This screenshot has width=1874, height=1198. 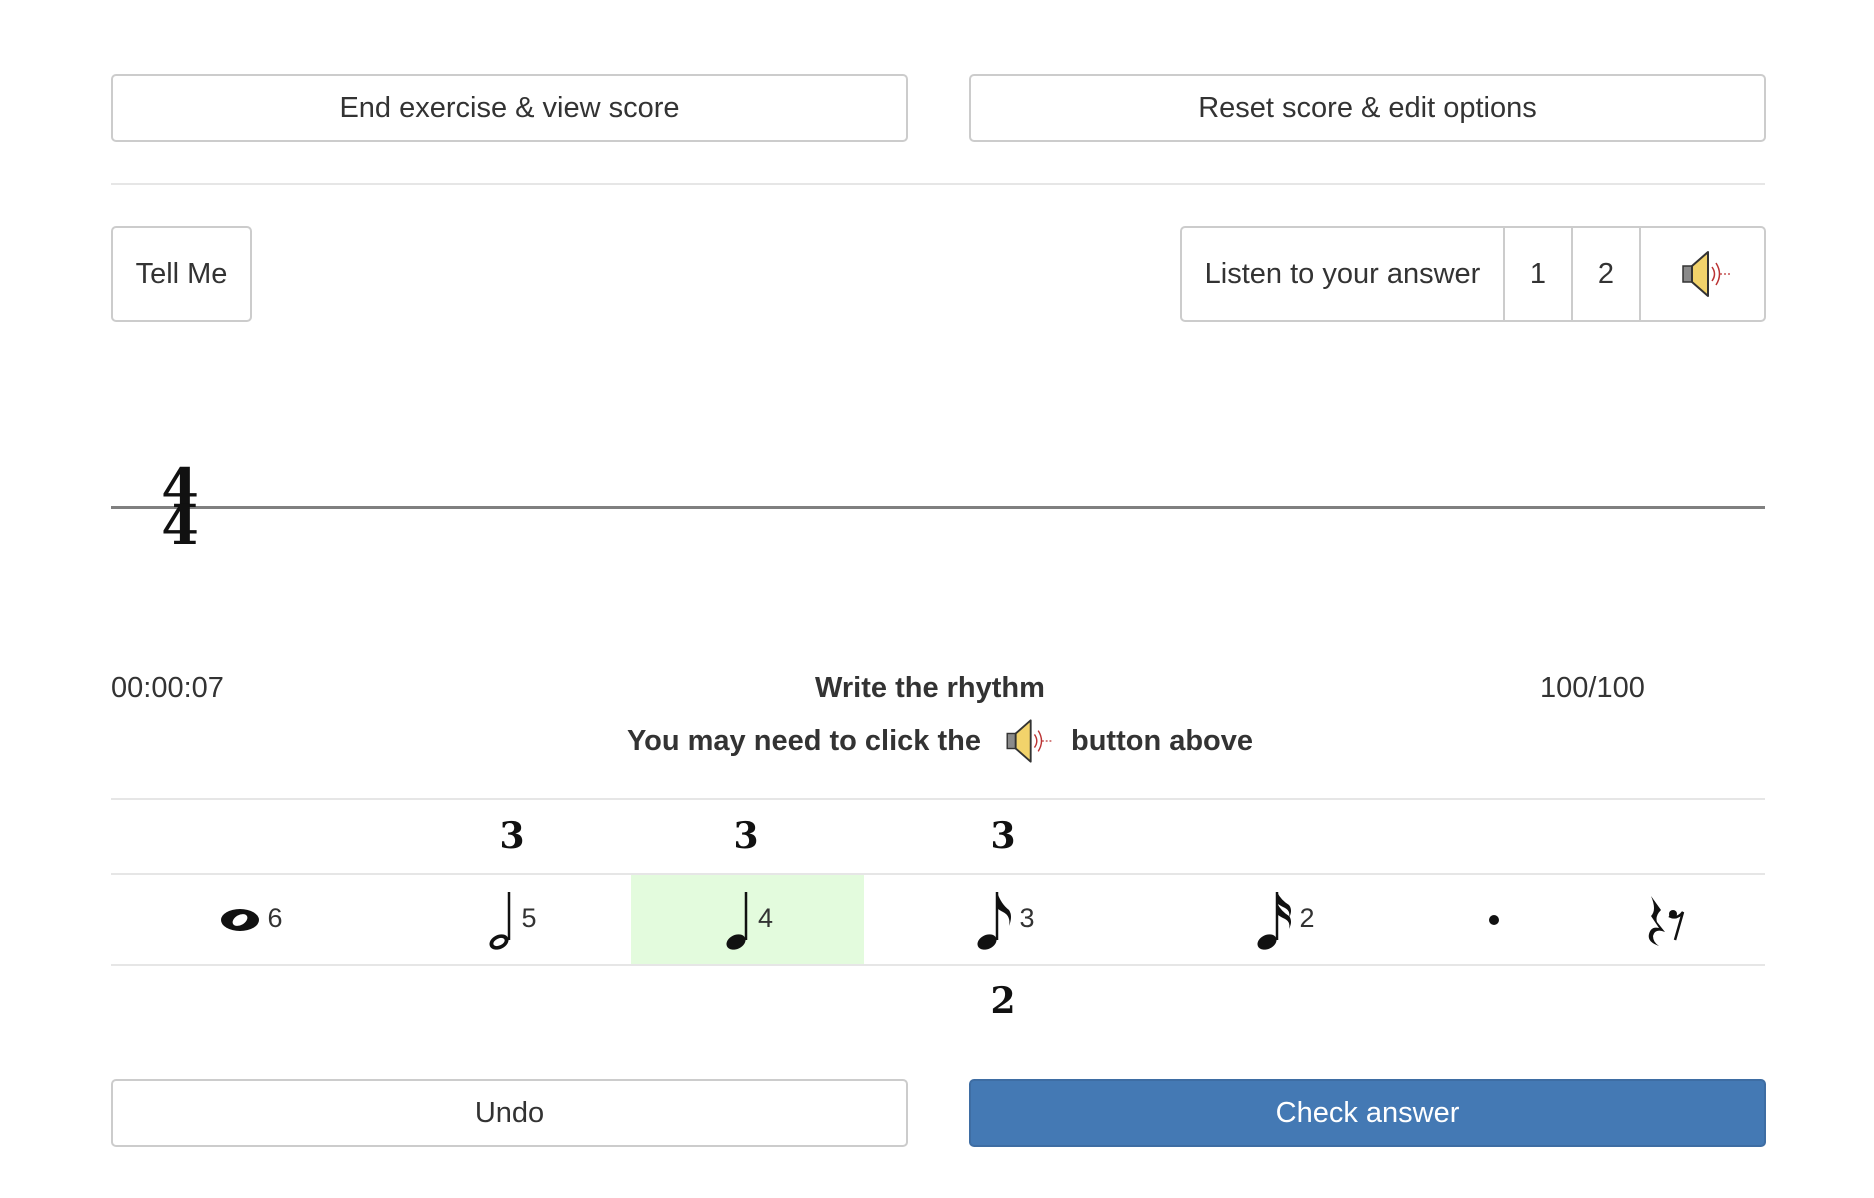 What do you see at coordinates (765, 917) in the screenshot?
I see `key-hint-4: 4` at bounding box center [765, 917].